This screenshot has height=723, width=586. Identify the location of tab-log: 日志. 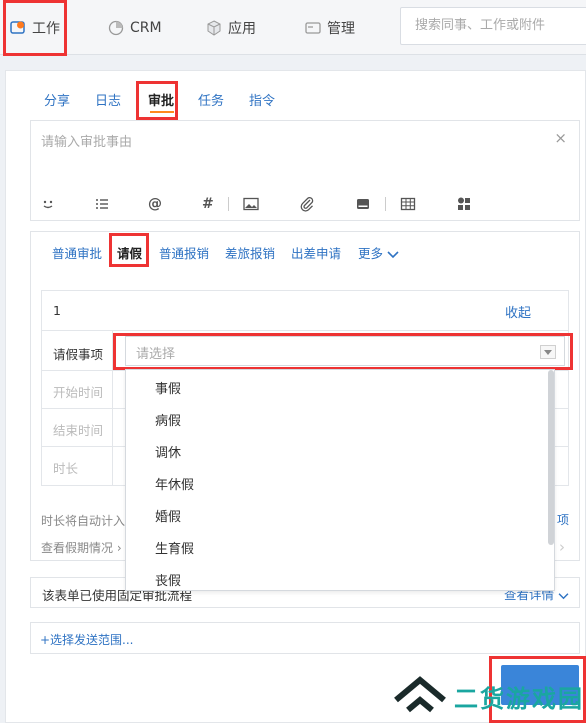
(108, 99).